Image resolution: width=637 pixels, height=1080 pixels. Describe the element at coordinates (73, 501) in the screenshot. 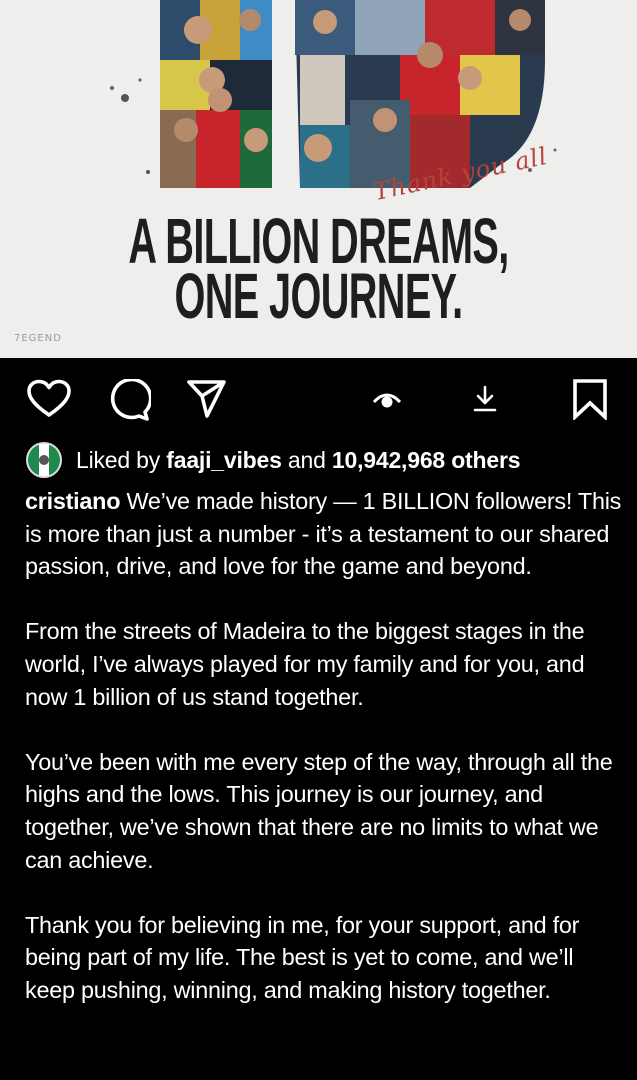

I see `caption-username: cristiano` at that location.